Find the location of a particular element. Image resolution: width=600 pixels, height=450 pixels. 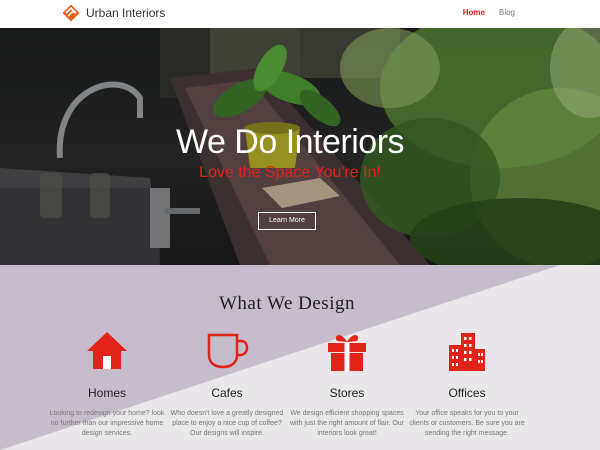

learn-more-button: Learn More is located at coordinates (287, 221).